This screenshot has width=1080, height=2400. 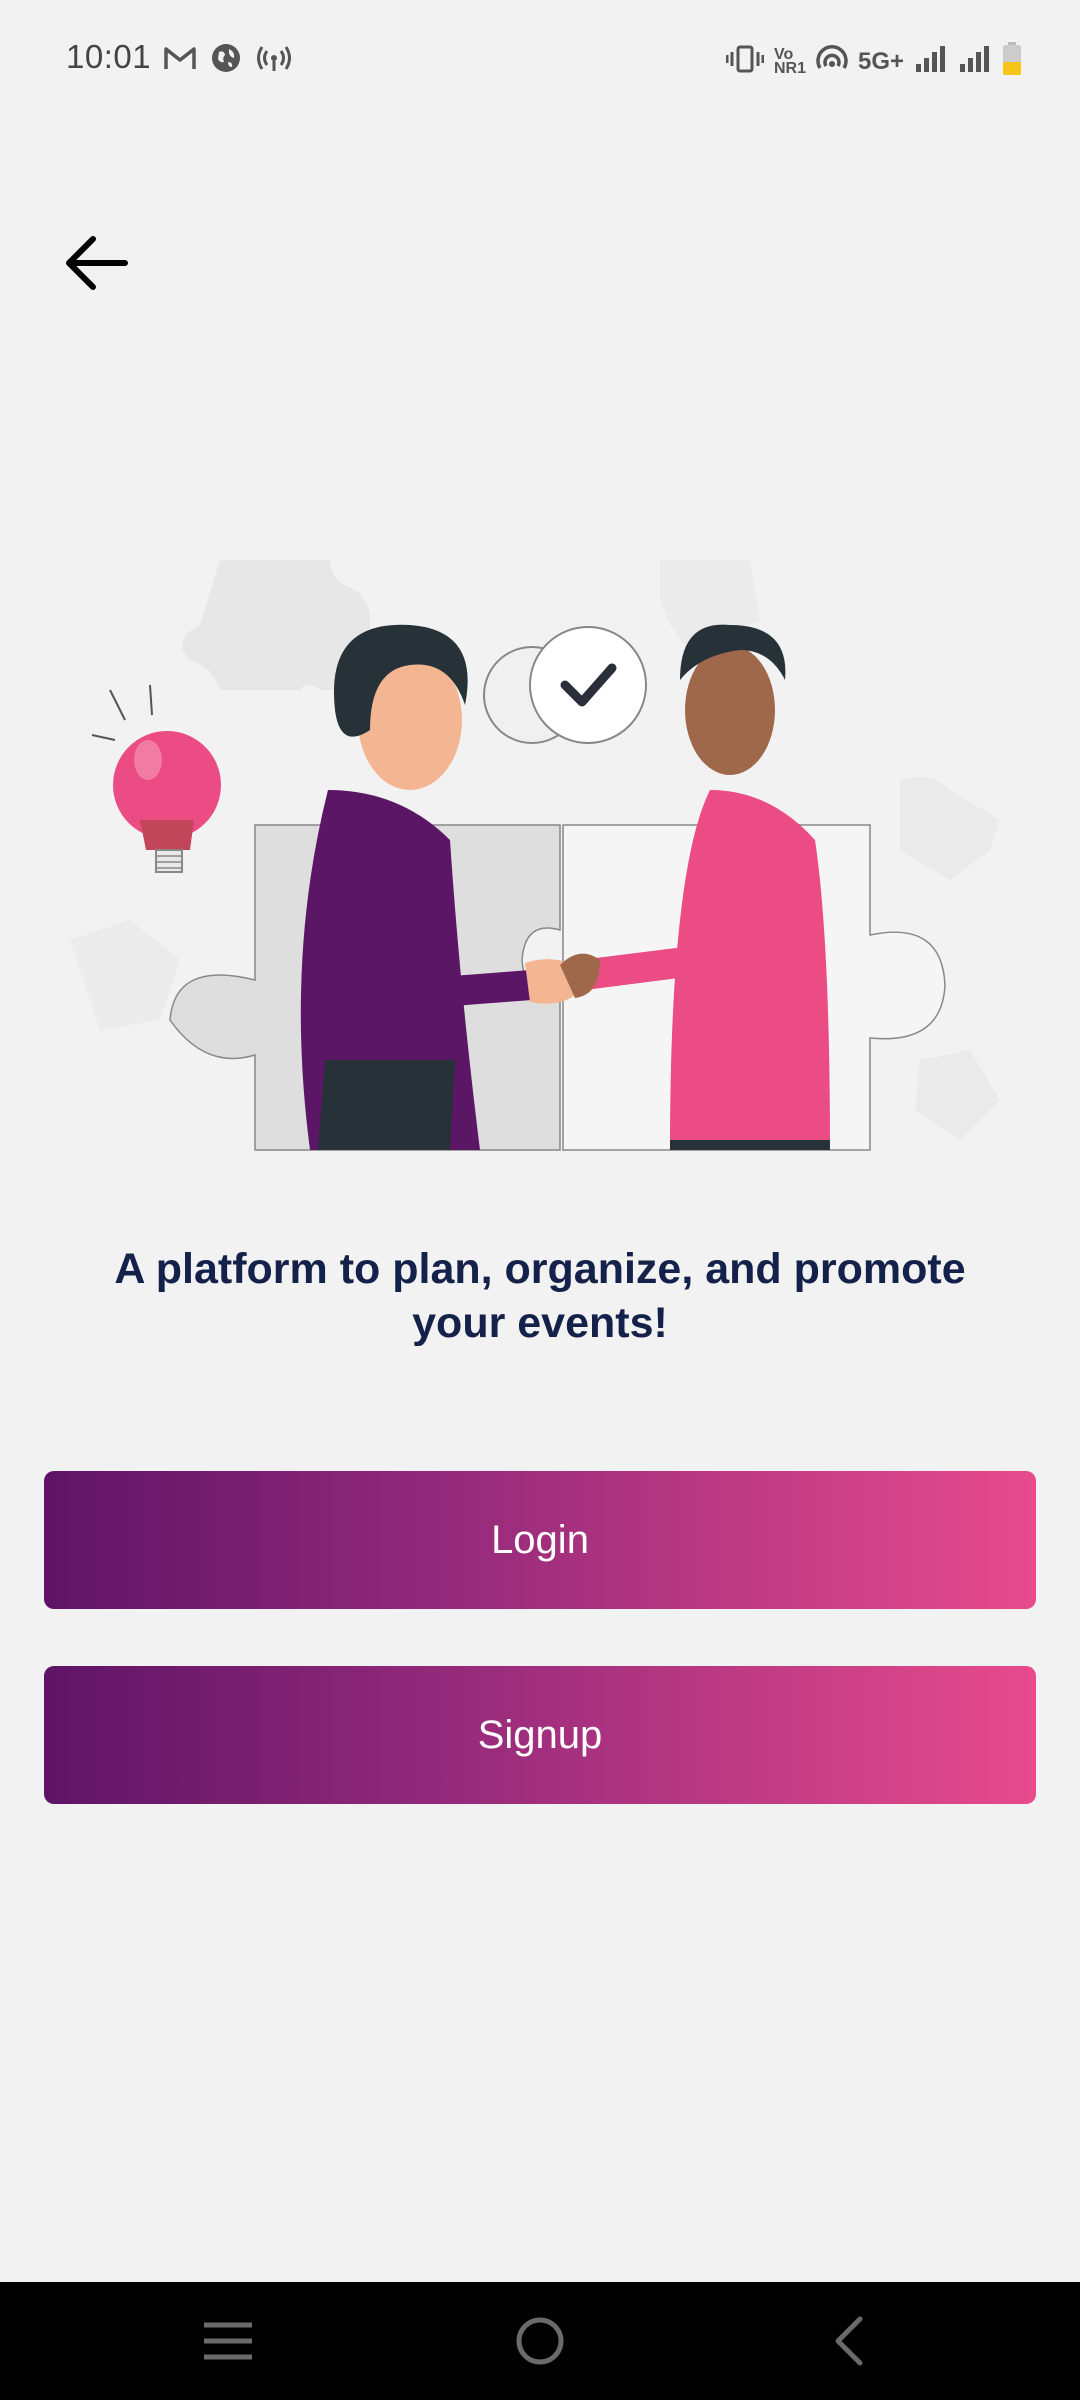 I want to click on home-button, so click(x=540, y=2341).